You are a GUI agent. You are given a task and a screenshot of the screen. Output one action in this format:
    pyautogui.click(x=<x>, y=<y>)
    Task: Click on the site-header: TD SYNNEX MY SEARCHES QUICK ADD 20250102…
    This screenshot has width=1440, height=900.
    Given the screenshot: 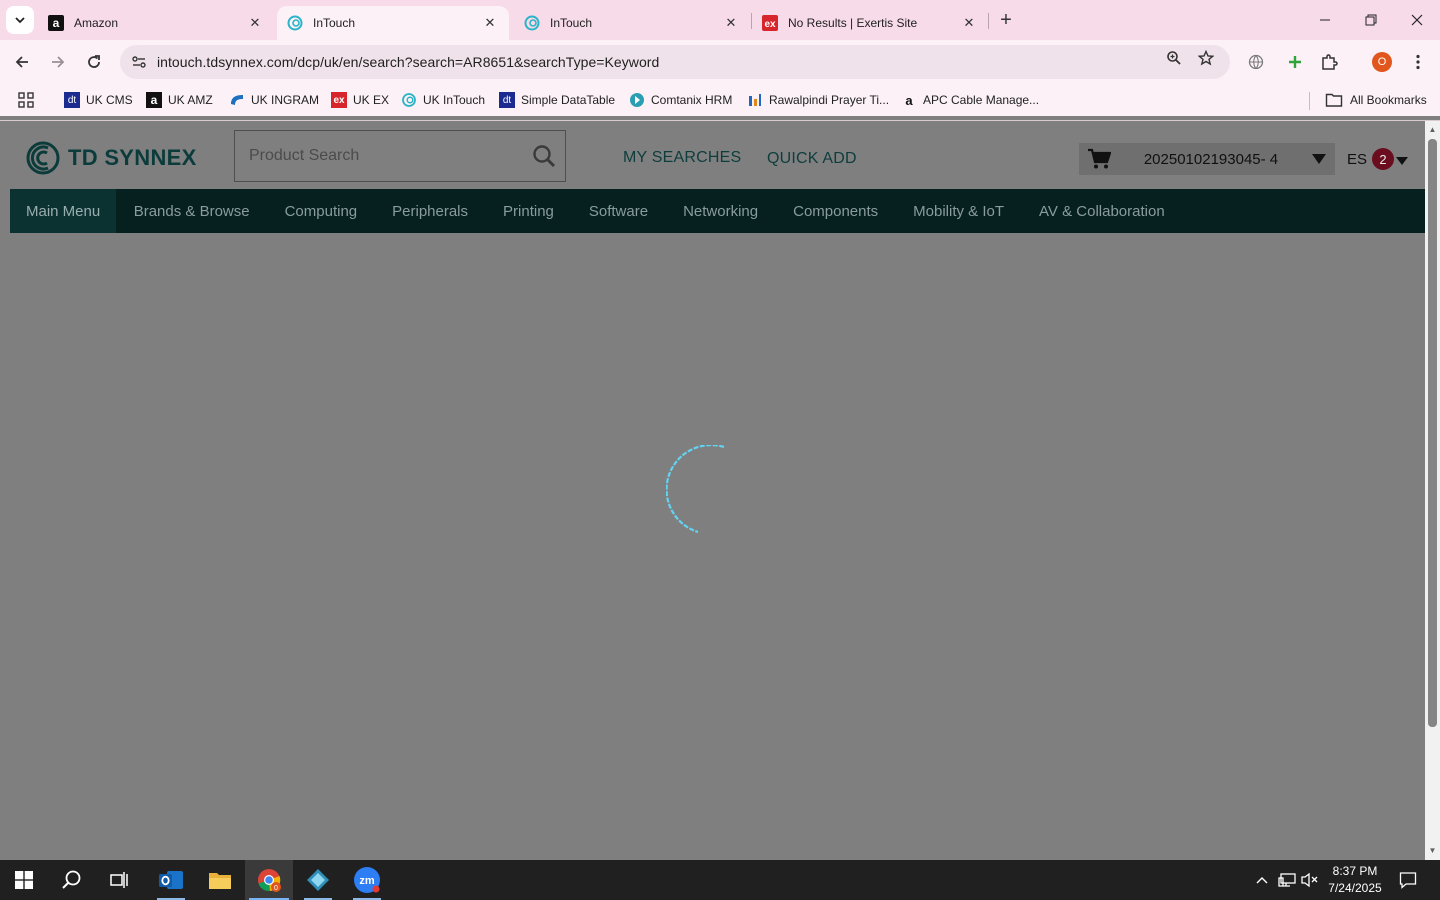 What is the action you would take?
    pyautogui.click(x=712, y=155)
    